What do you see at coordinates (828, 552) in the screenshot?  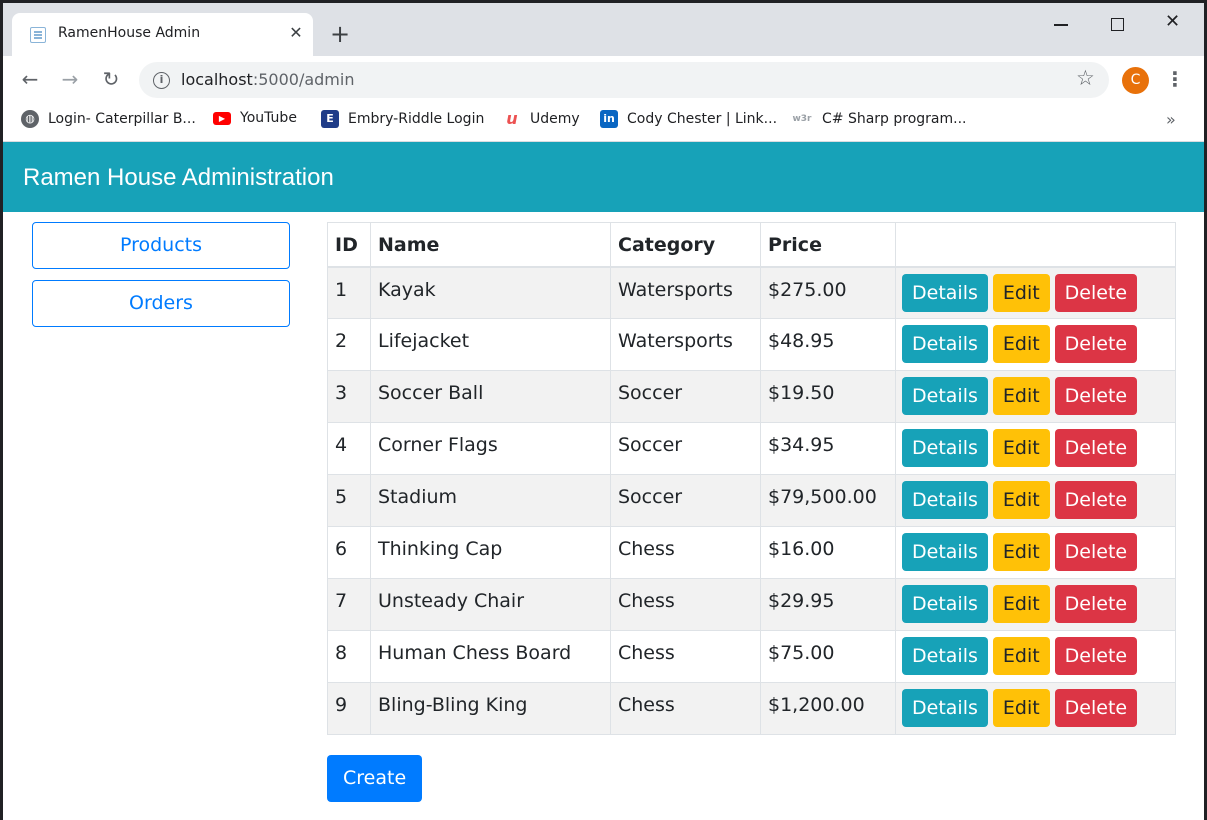 I see `cell-price: $16.00` at bounding box center [828, 552].